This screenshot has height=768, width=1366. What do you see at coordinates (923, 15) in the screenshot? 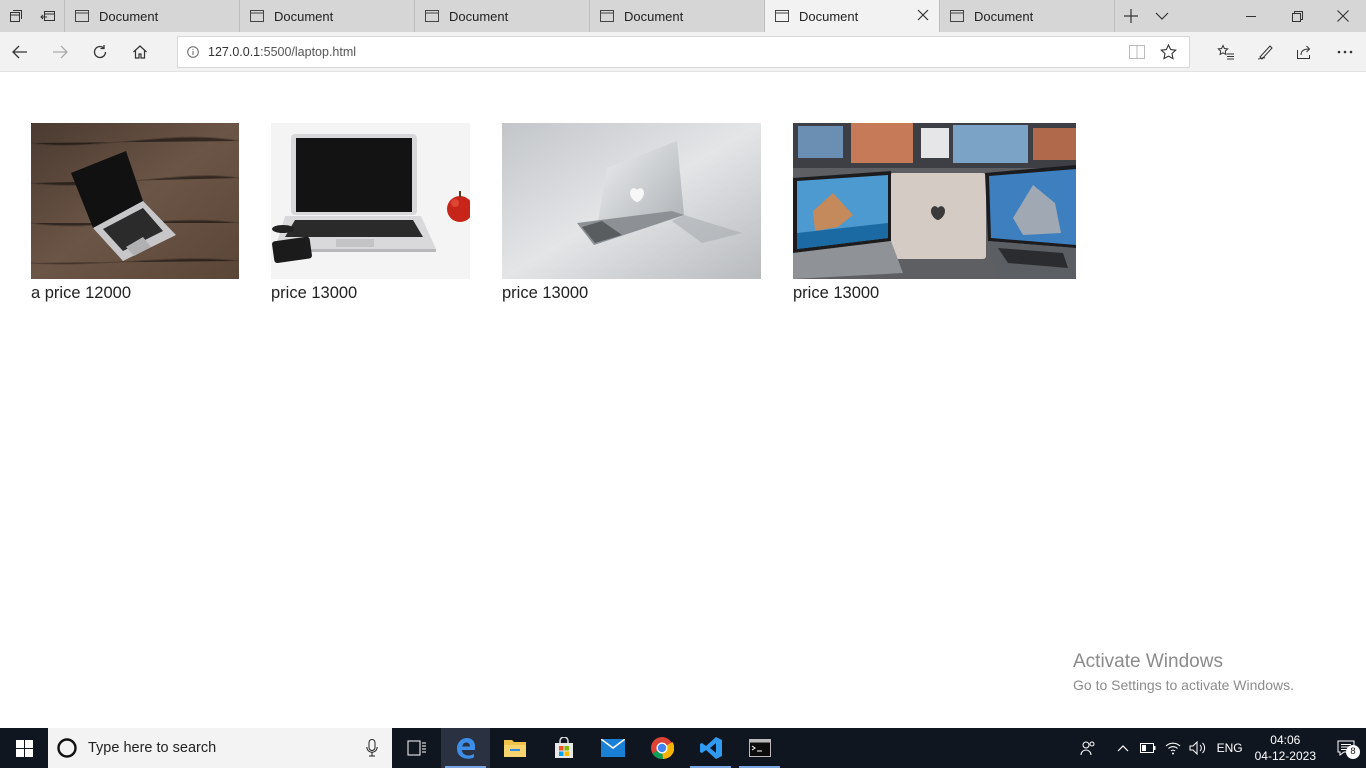
I see `close-tab-icon` at bounding box center [923, 15].